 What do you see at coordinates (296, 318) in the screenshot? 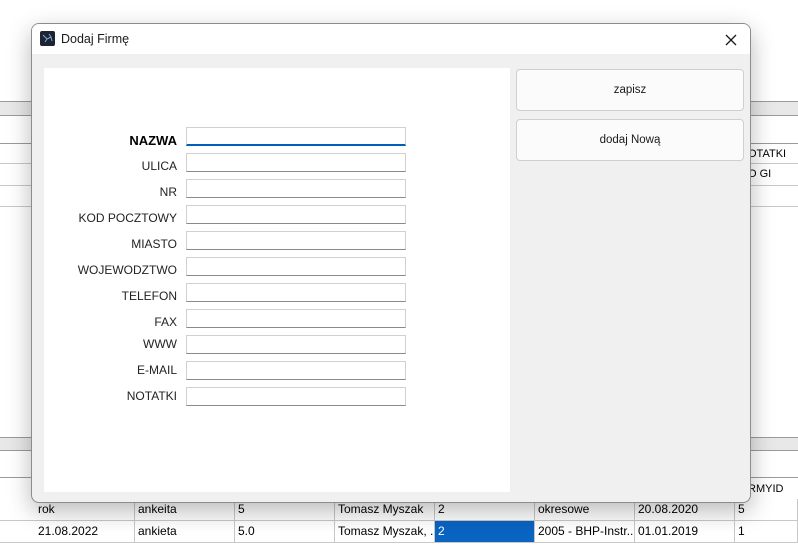
I see `fax-field` at bounding box center [296, 318].